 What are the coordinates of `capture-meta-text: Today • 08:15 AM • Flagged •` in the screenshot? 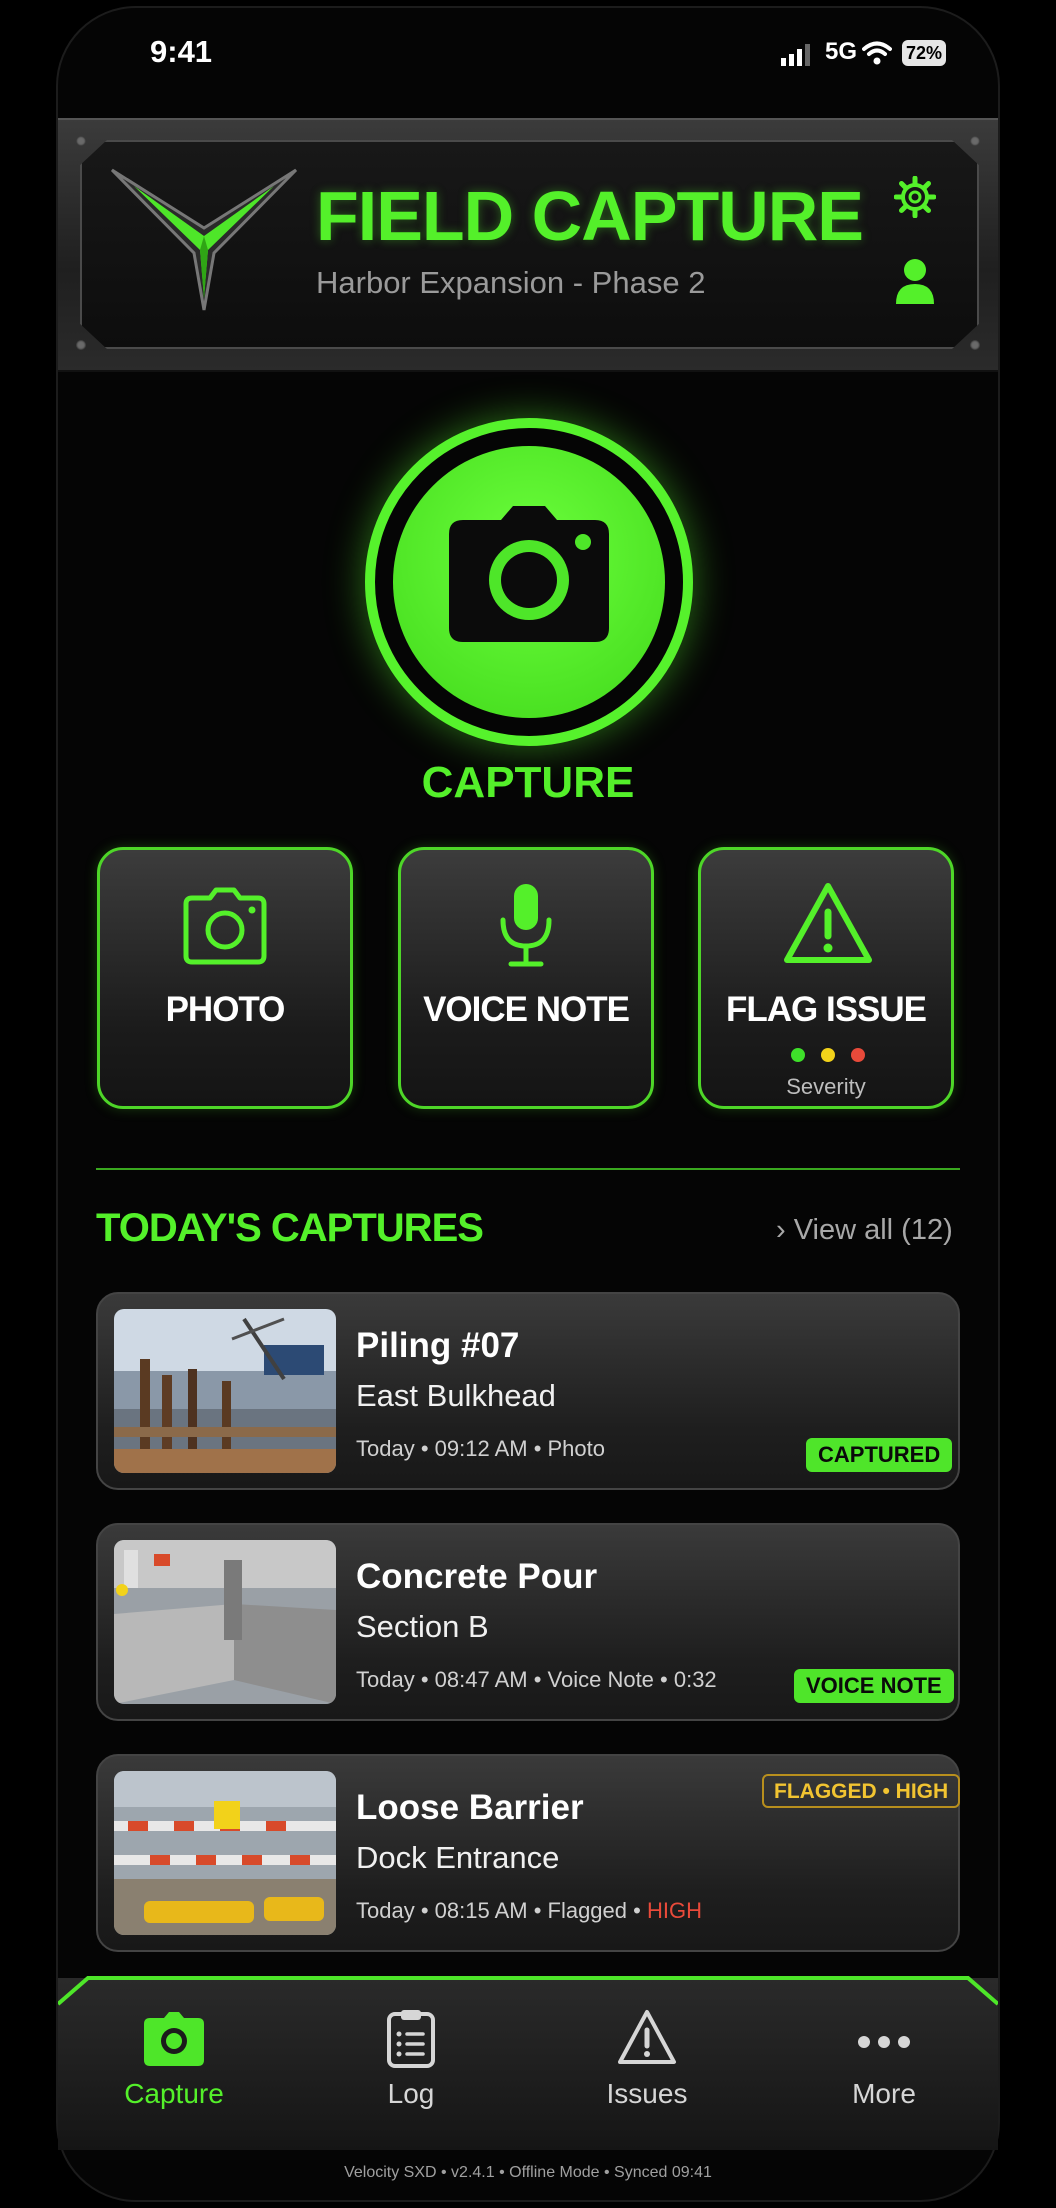 It's located at (501, 1910).